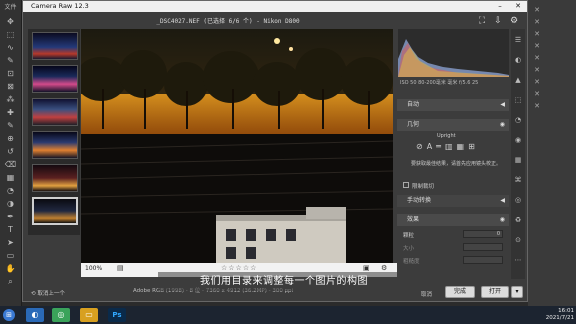  I want to click on manual-transform-header: 手动转换 ◀, so click(453, 201).